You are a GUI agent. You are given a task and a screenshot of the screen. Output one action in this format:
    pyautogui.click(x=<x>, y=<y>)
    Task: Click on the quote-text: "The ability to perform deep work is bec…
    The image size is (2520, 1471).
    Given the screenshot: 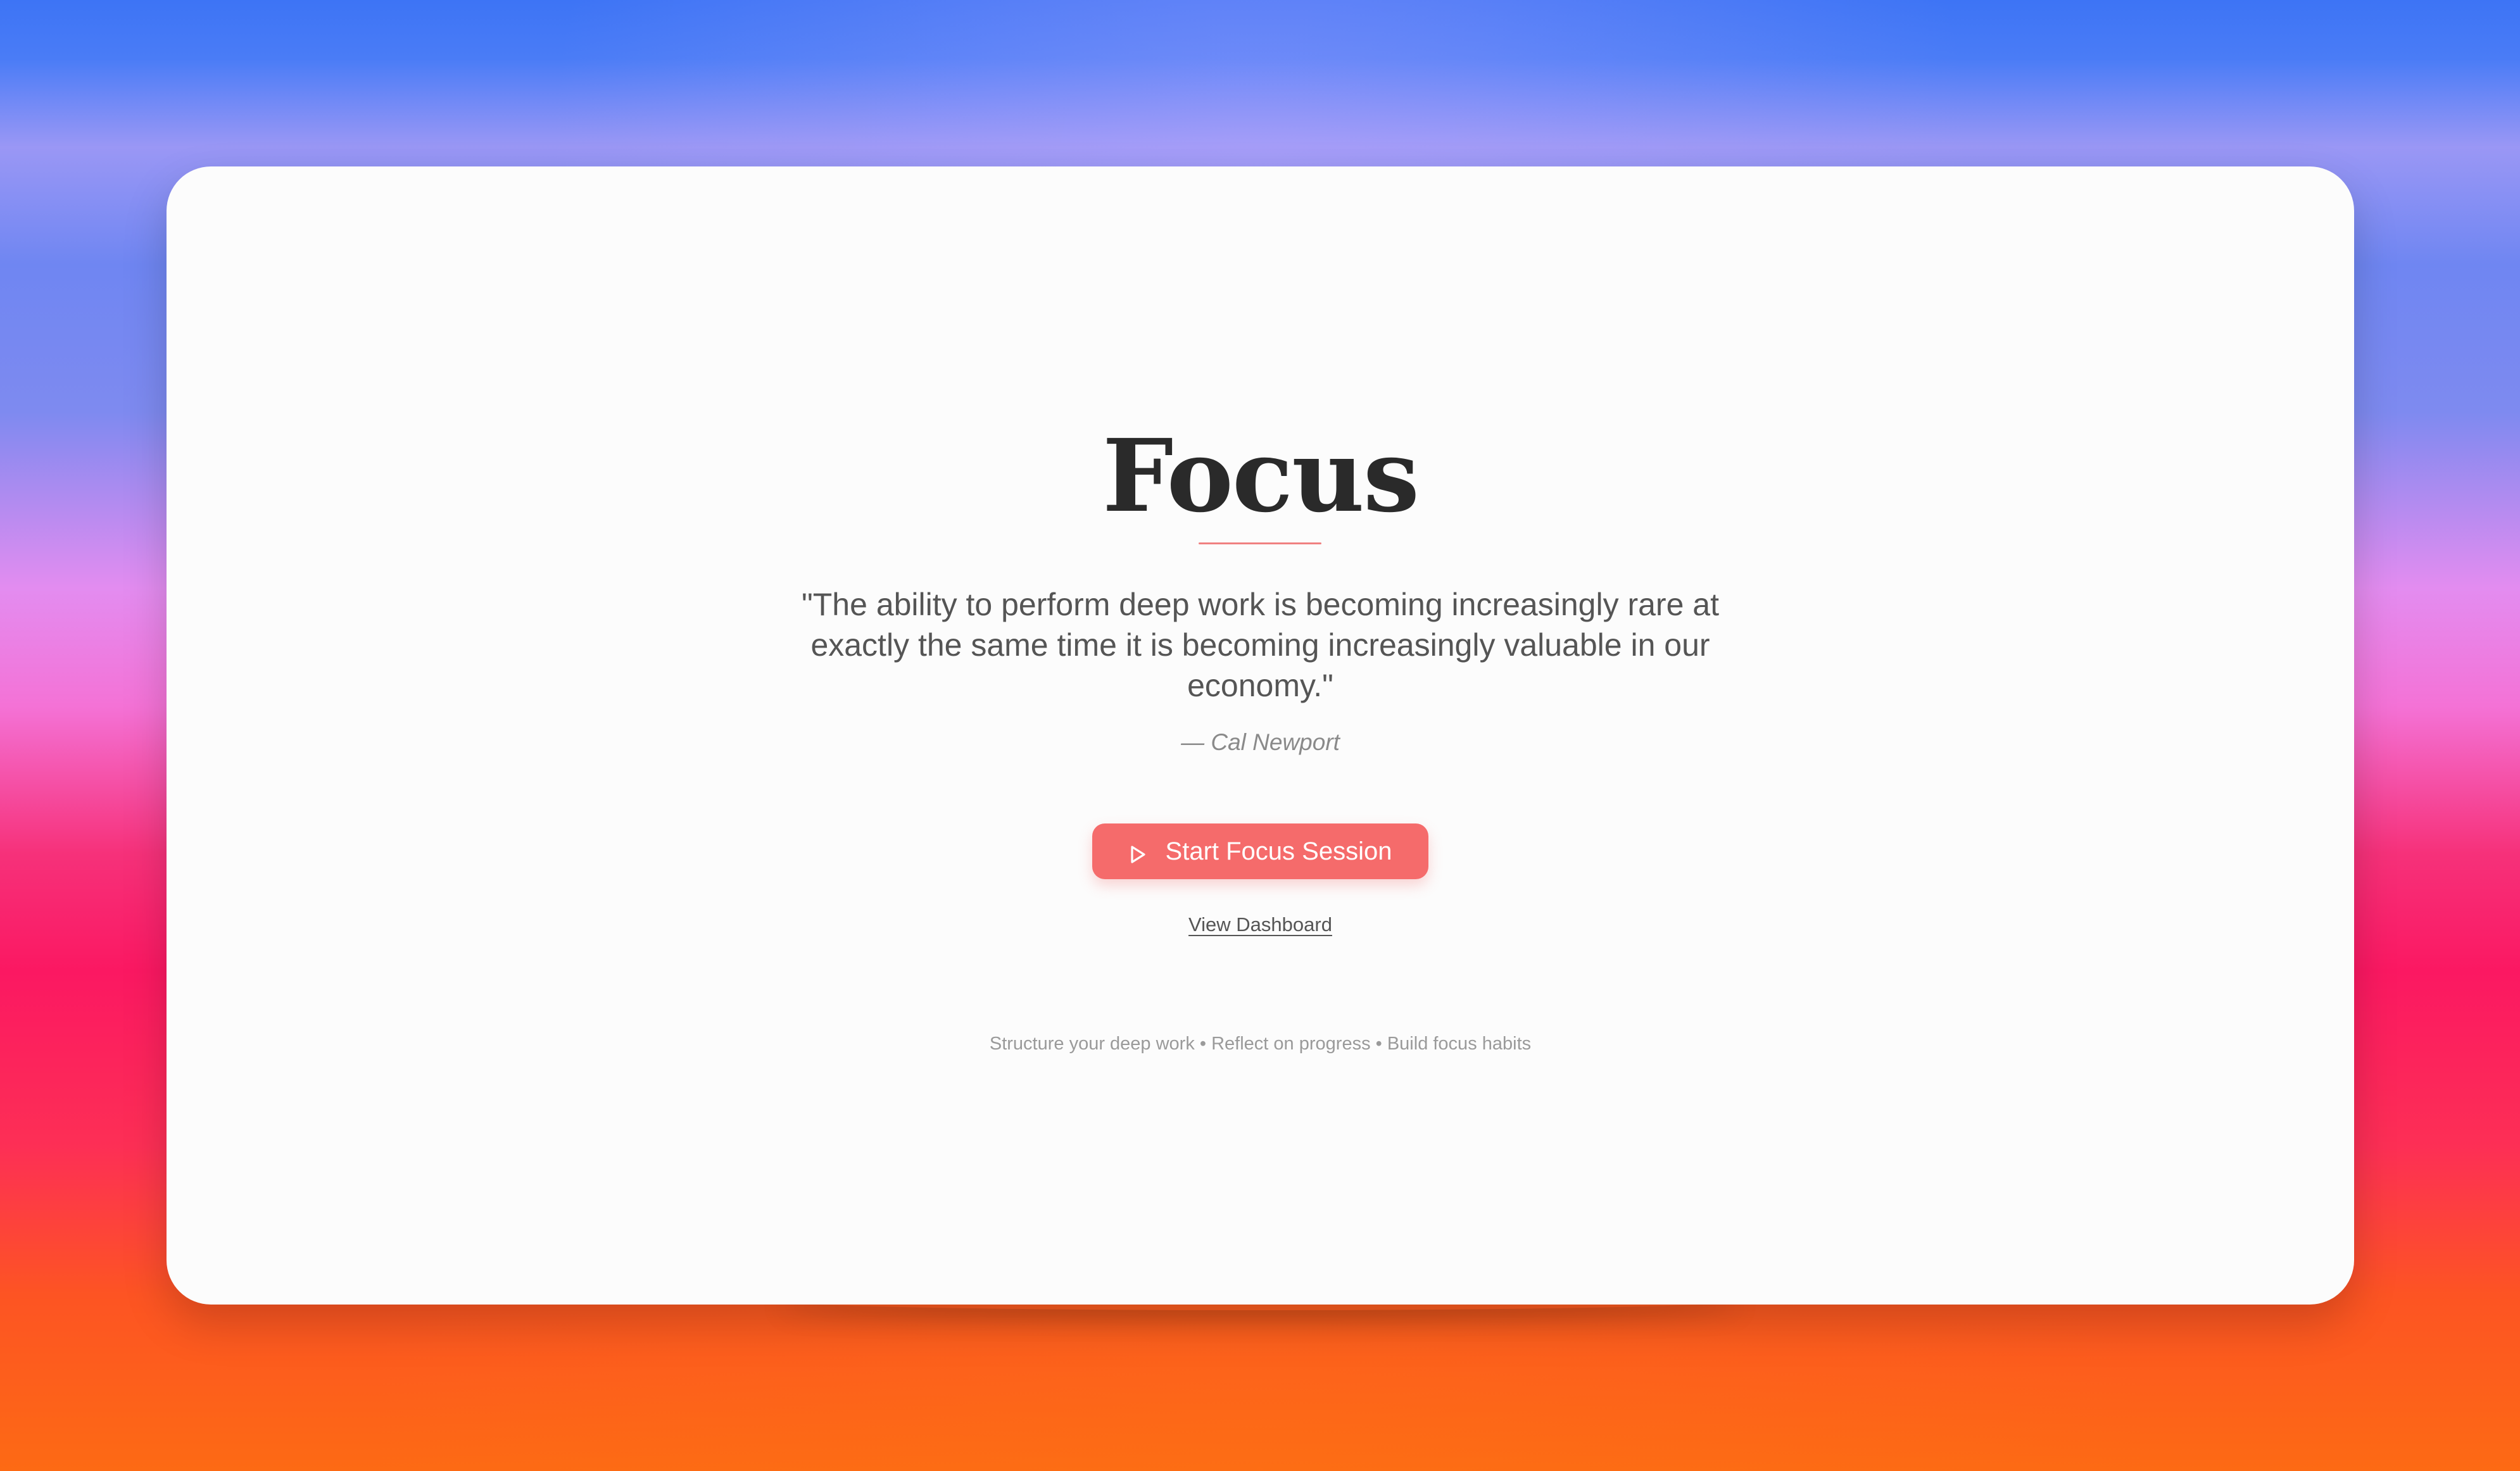 What is the action you would take?
    pyautogui.click(x=1260, y=645)
    